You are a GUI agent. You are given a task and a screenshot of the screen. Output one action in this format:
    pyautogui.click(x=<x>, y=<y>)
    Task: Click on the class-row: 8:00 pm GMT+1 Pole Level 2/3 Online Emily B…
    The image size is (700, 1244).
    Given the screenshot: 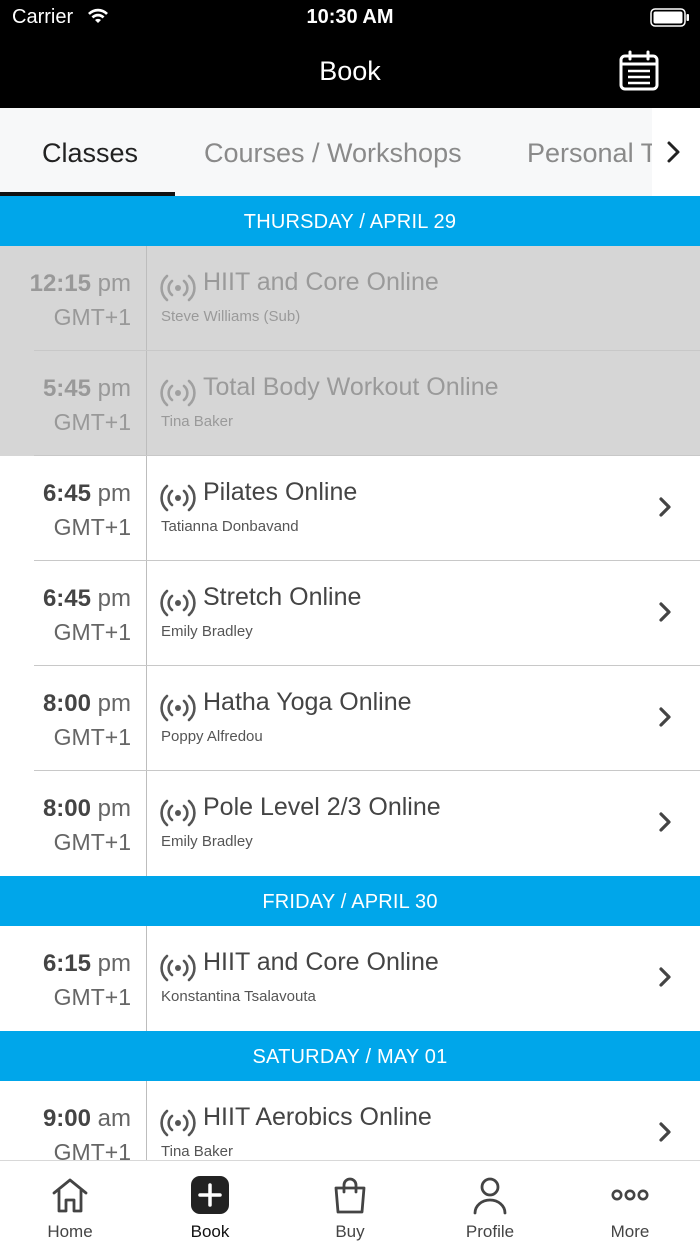 What is the action you would take?
    pyautogui.click(x=350, y=823)
    